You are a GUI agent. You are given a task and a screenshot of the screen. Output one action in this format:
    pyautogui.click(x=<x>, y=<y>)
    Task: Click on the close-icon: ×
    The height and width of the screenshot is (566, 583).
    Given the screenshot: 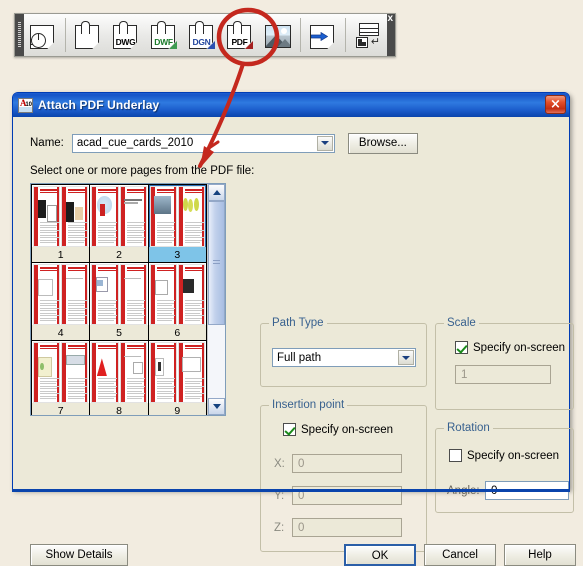 What is the action you would take?
    pyautogui.click(x=555, y=104)
    